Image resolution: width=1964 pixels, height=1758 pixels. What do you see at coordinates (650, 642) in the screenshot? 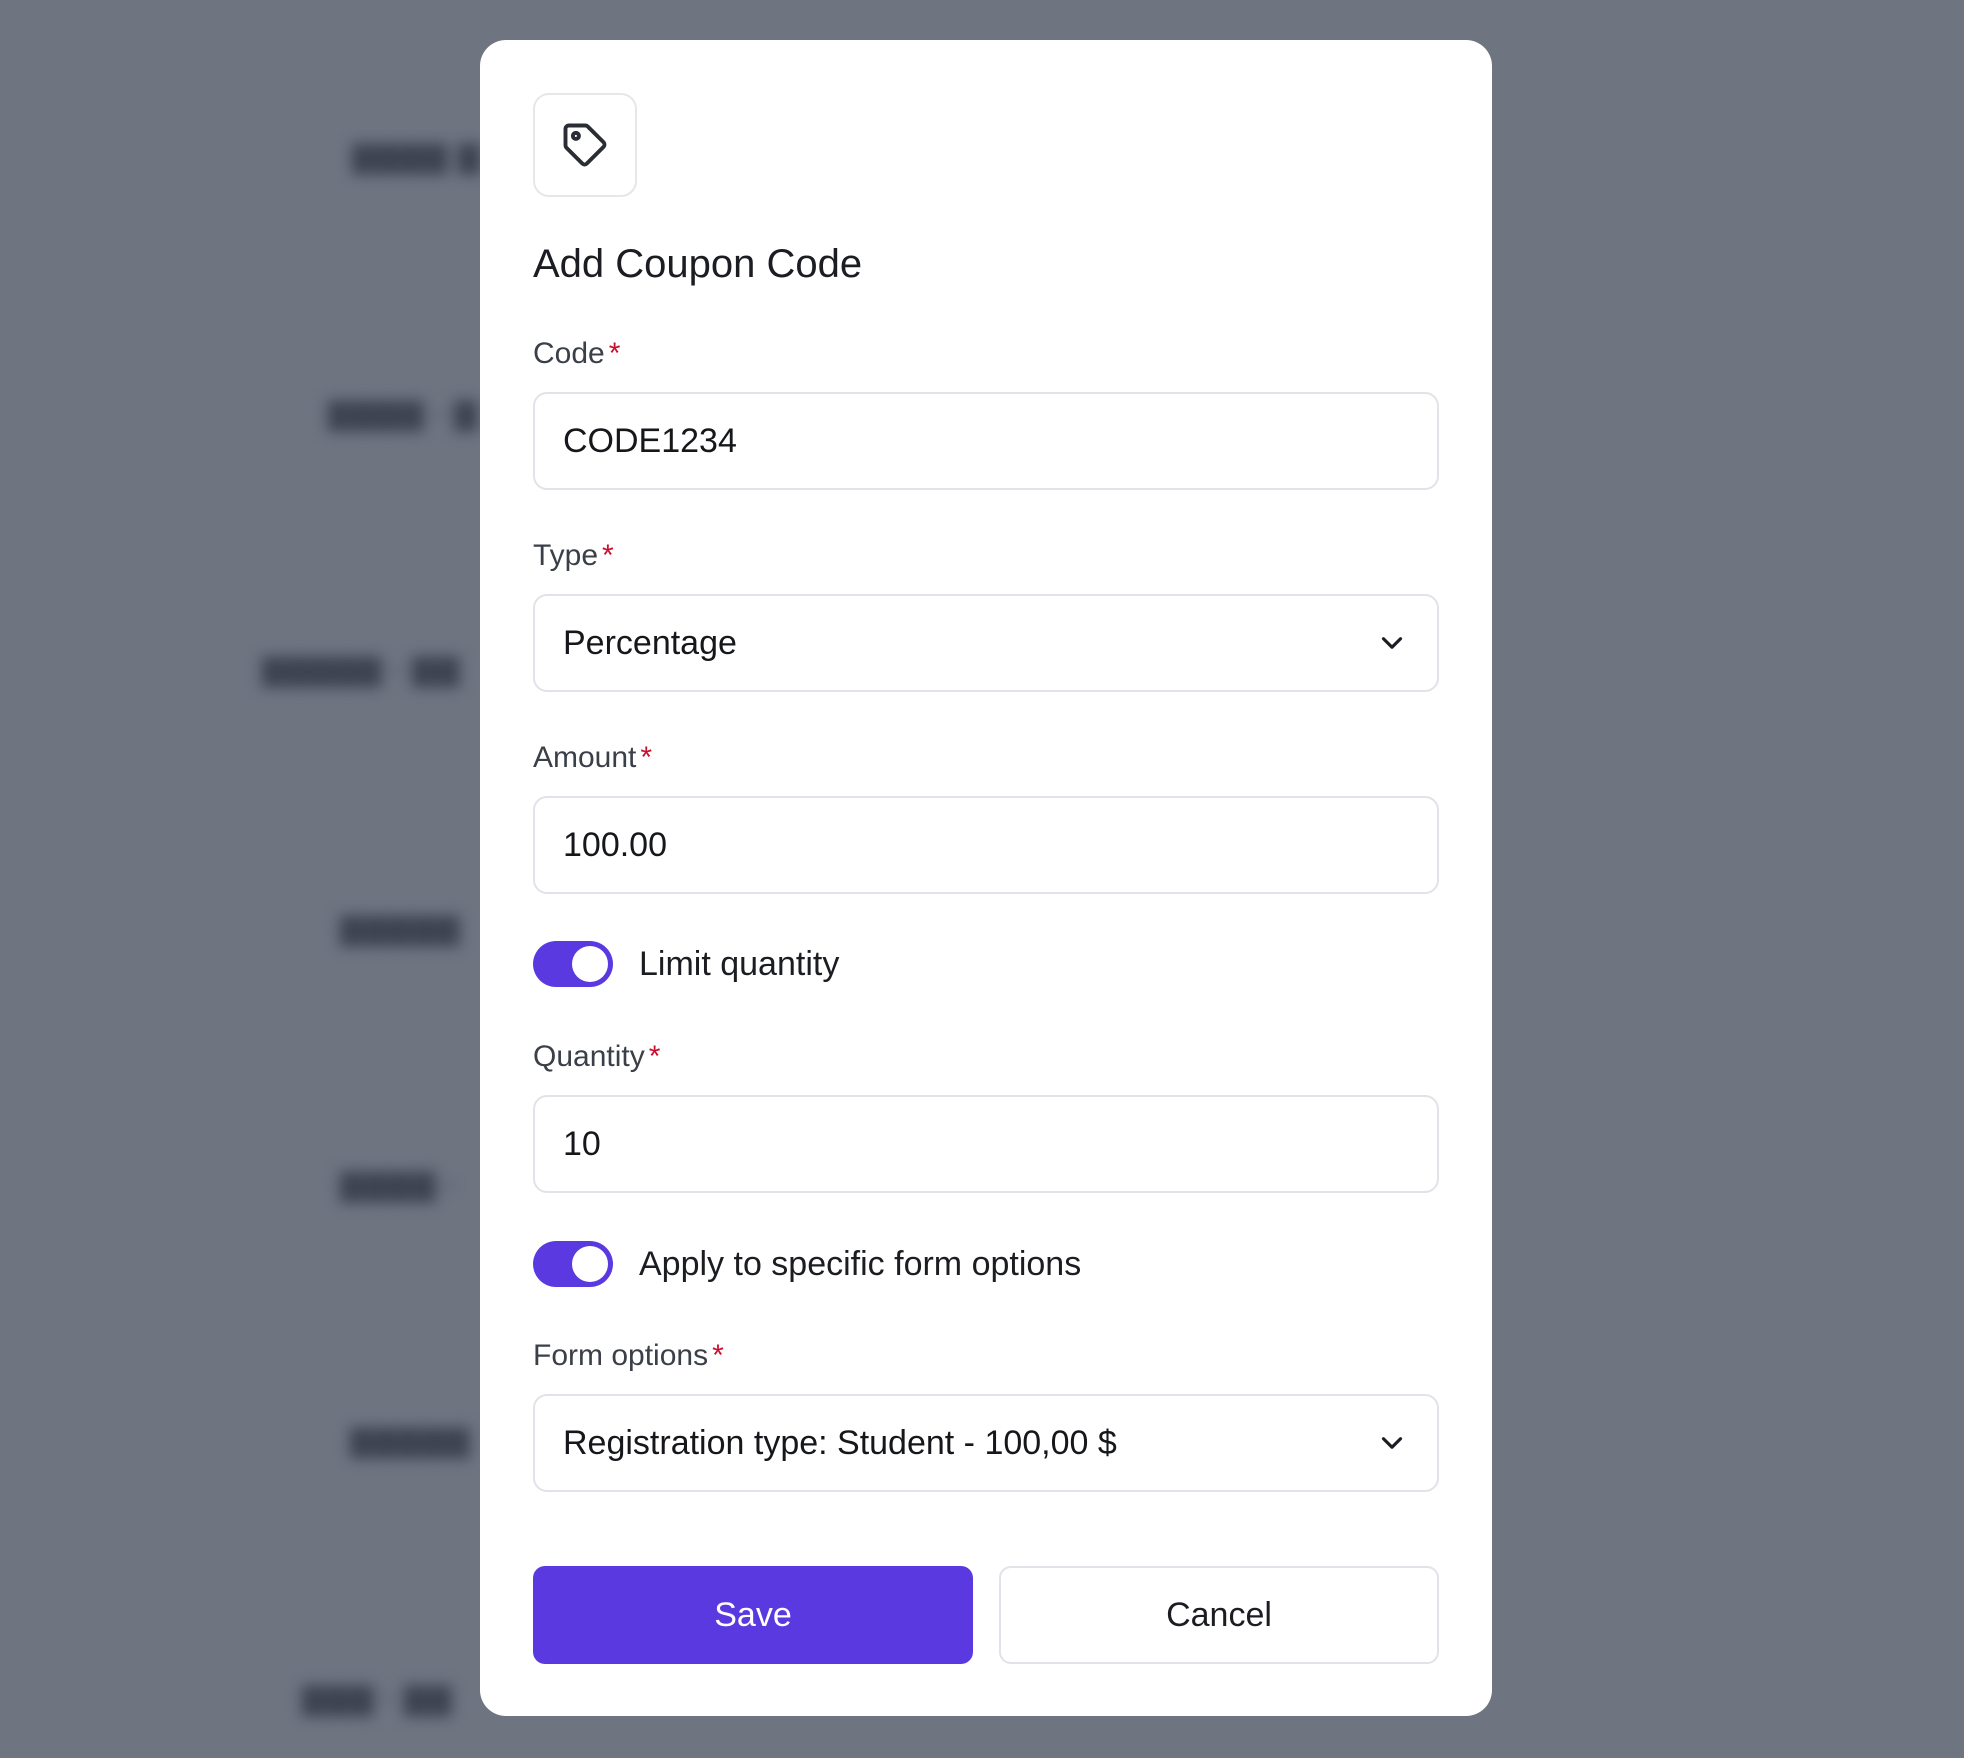
I see `type-select-value: Percentage` at bounding box center [650, 642].